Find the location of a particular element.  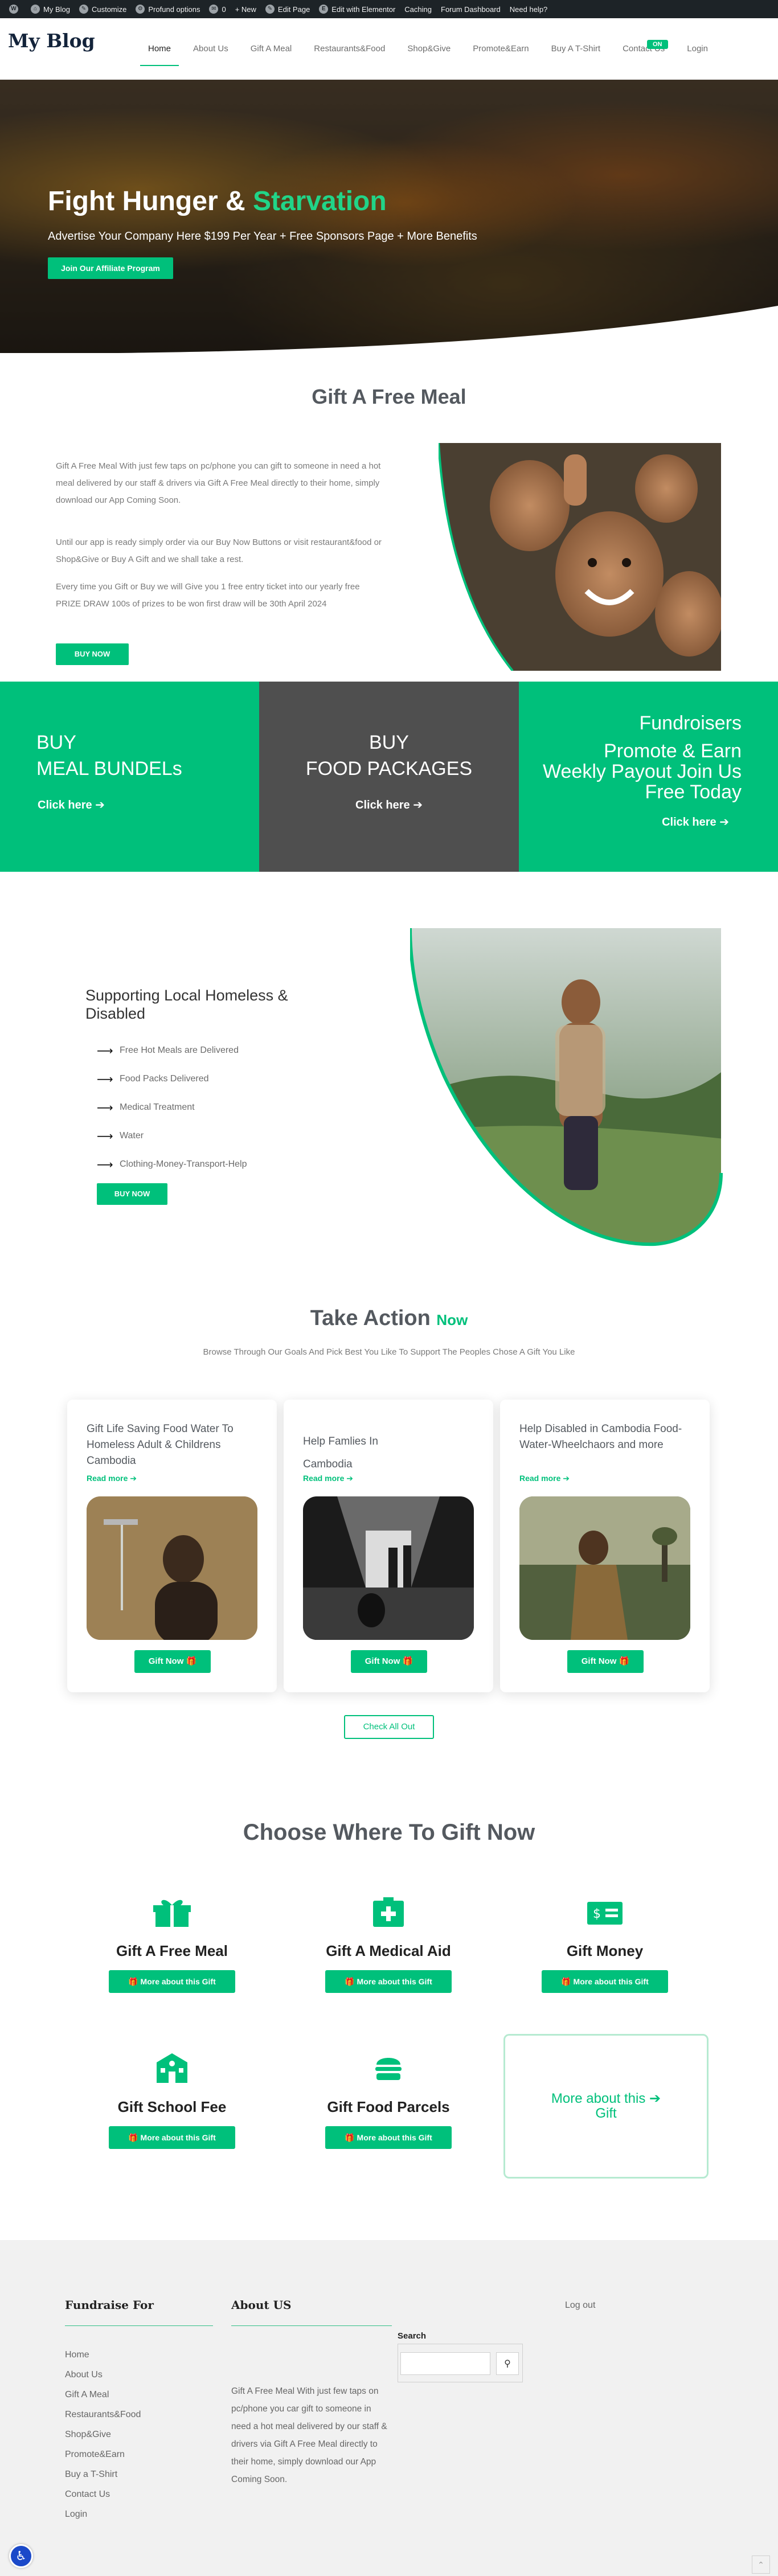

admin-bar-new: + New is located at coordinates (246, 9).